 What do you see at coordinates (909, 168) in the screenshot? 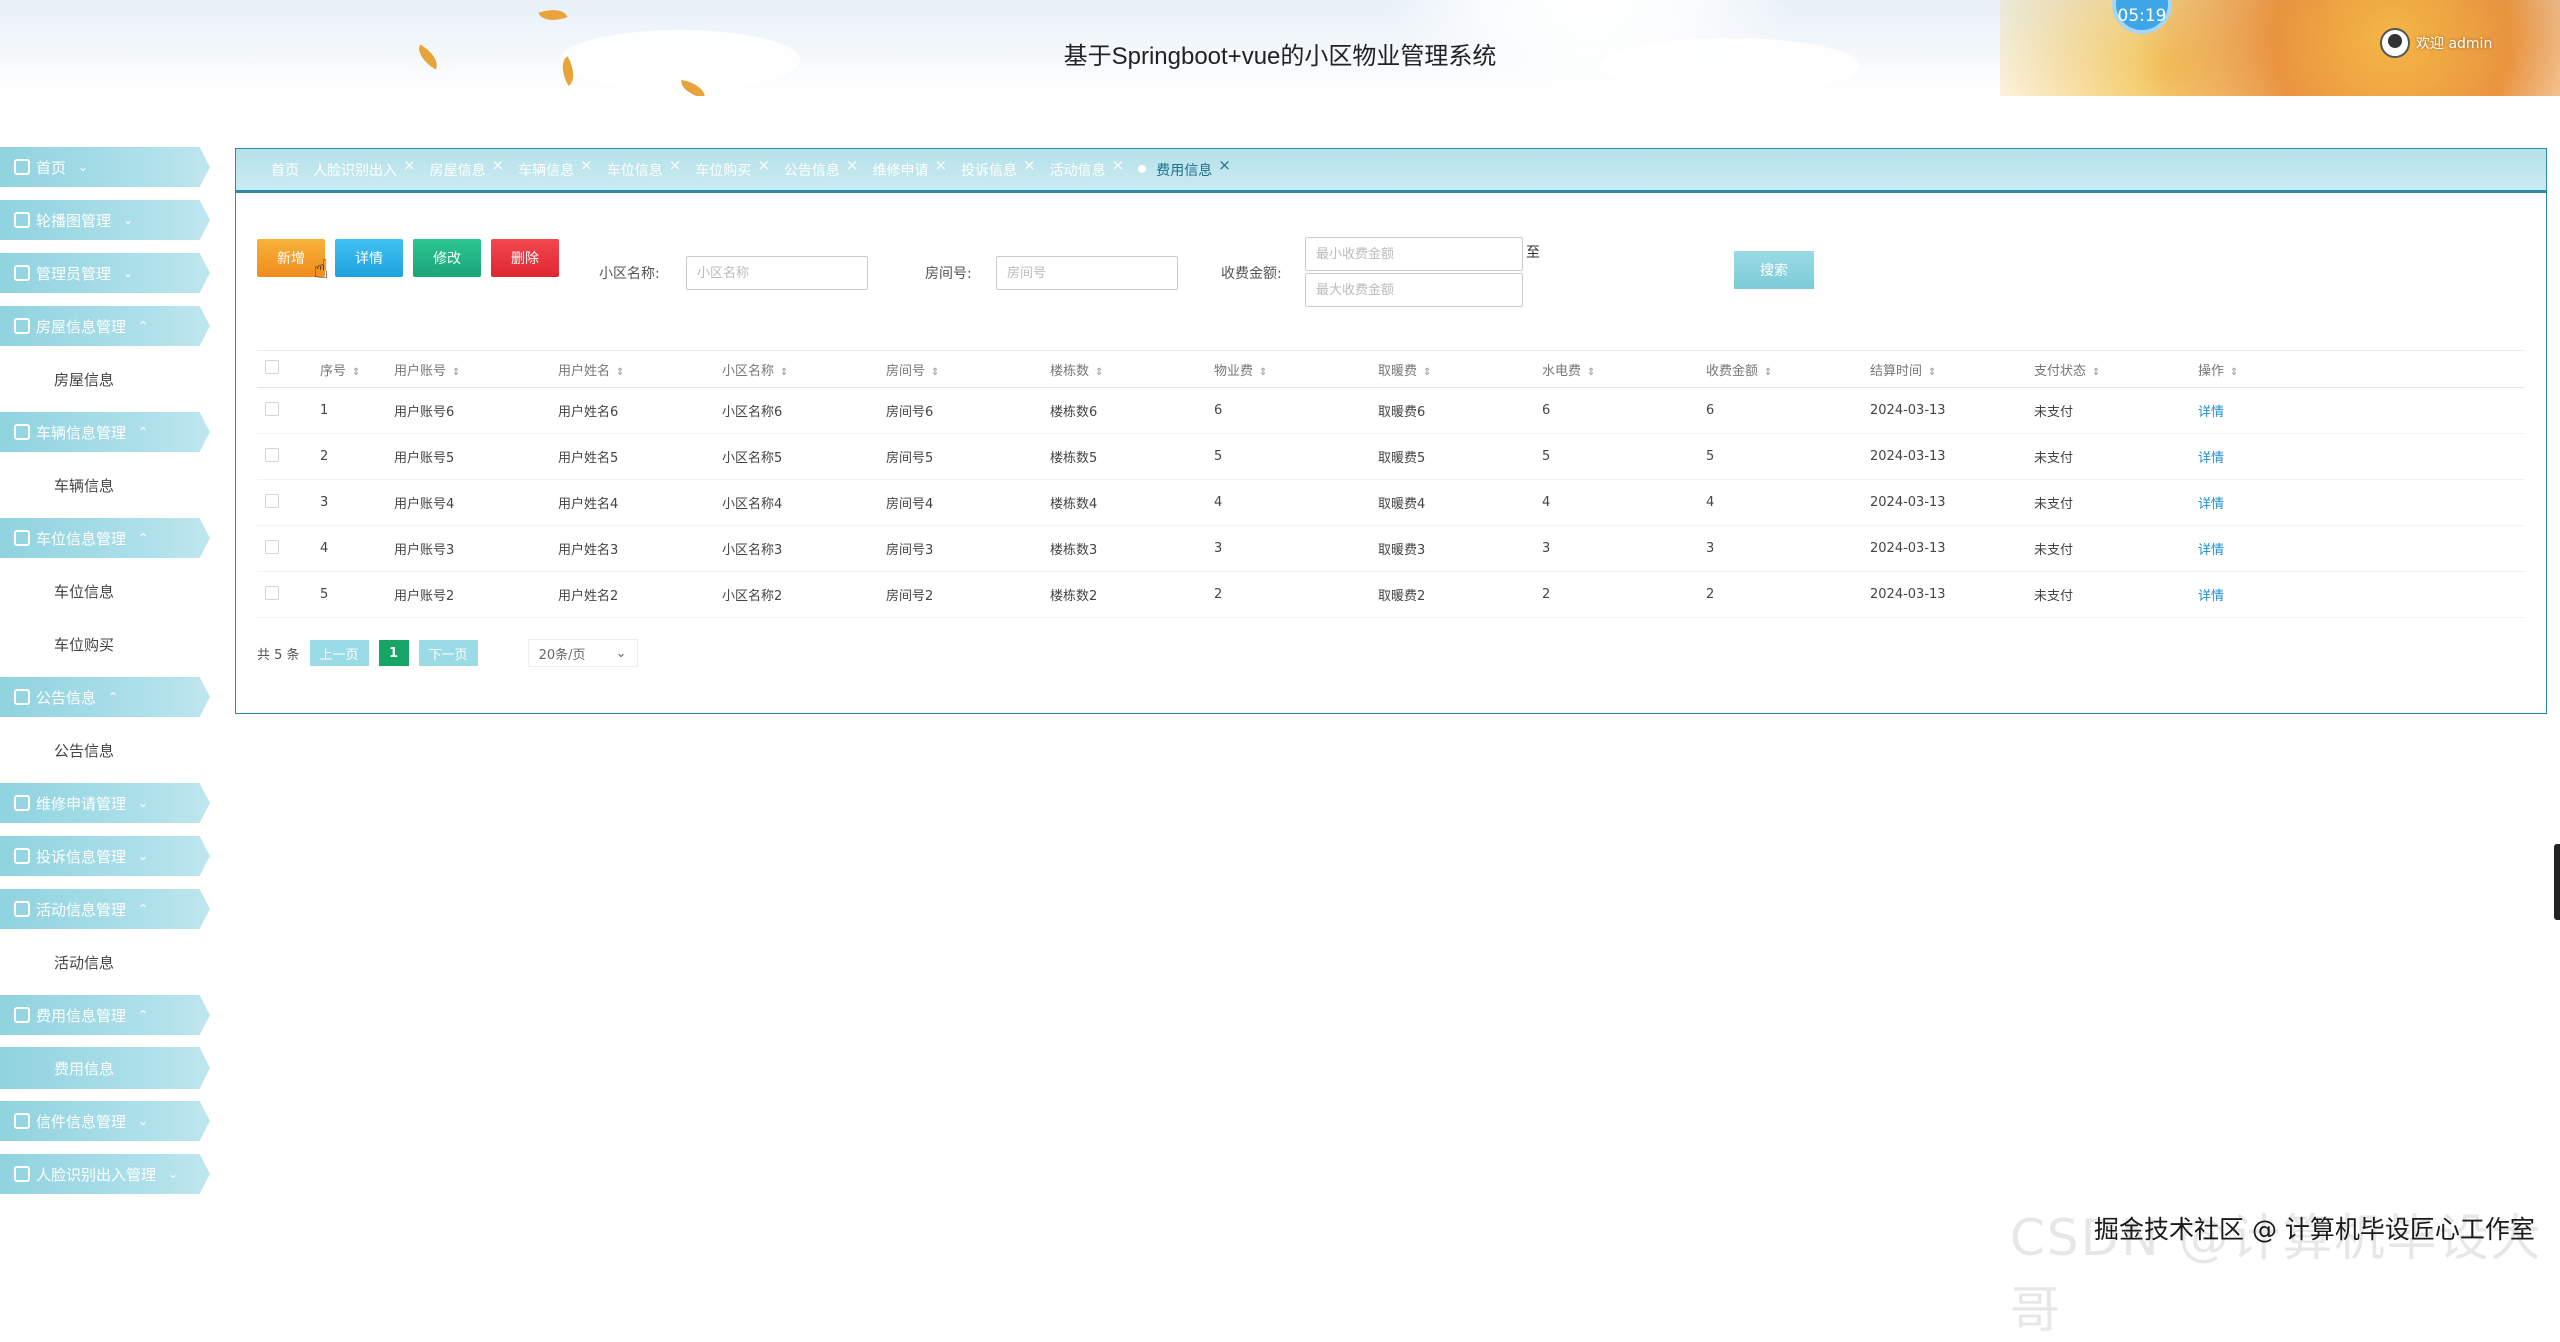
I see `tab: 维修申请 ×` at bounding box center [909, 168].